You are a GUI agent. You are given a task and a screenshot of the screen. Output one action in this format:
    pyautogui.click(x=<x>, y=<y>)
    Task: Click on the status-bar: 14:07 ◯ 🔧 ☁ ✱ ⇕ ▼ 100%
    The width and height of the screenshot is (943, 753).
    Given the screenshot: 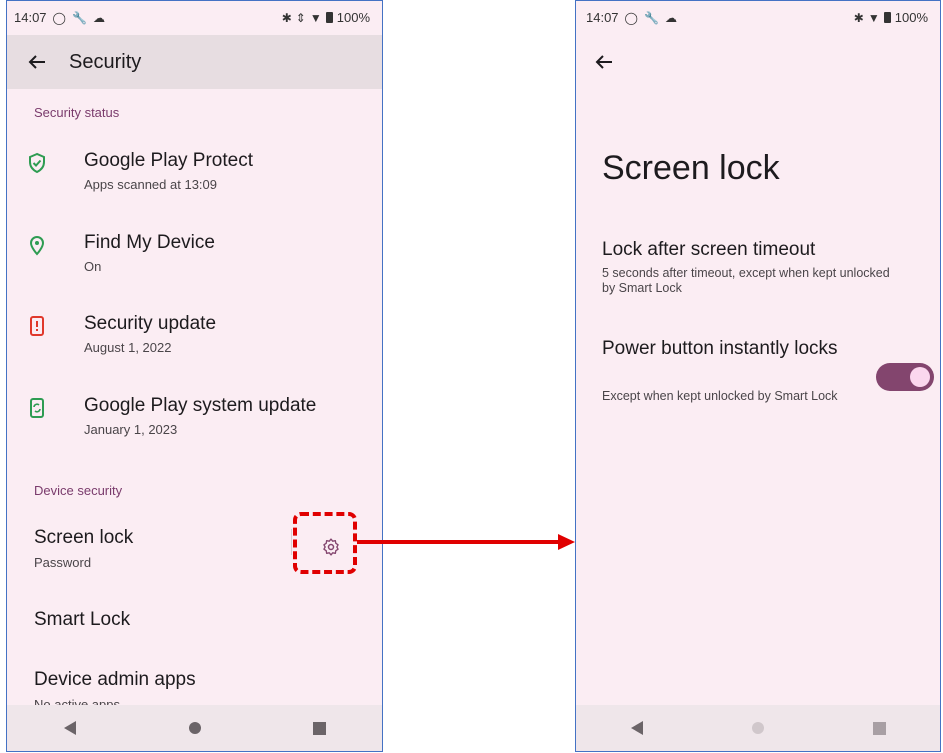 What is the action you would take?
    pyautogui.click(x=194, y=18)
    